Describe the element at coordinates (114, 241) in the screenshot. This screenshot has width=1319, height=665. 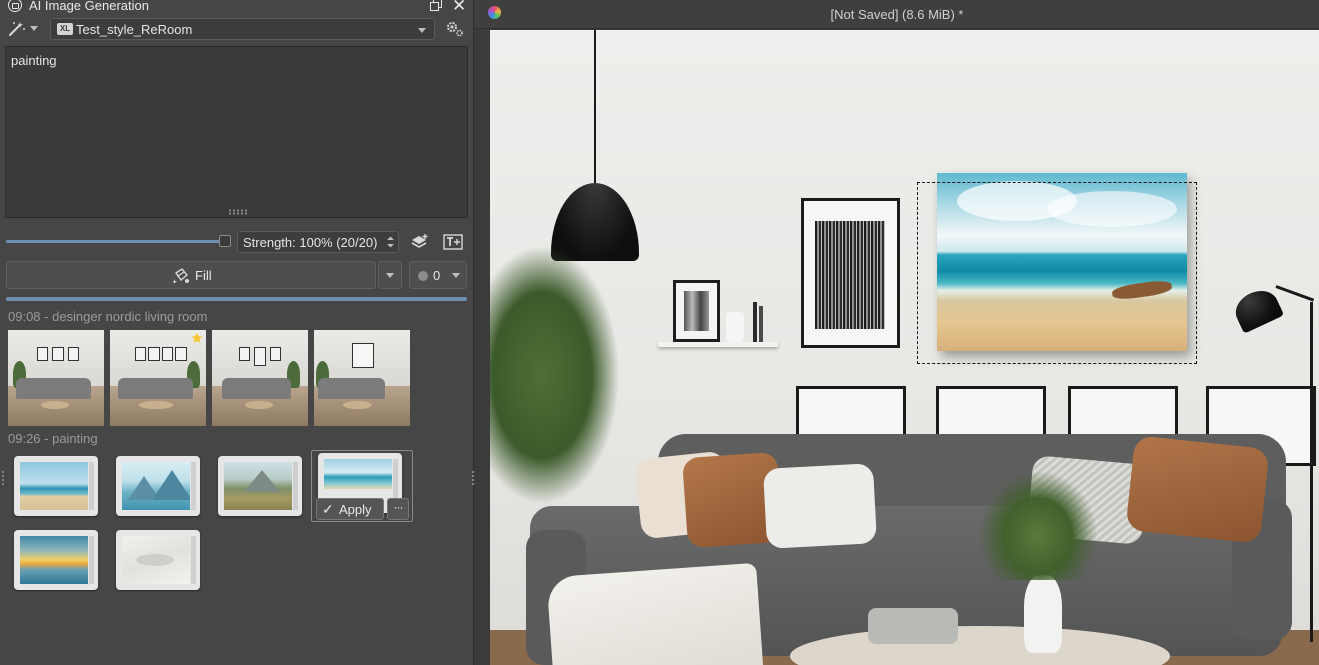
I see `strength-slider-track` at that location.